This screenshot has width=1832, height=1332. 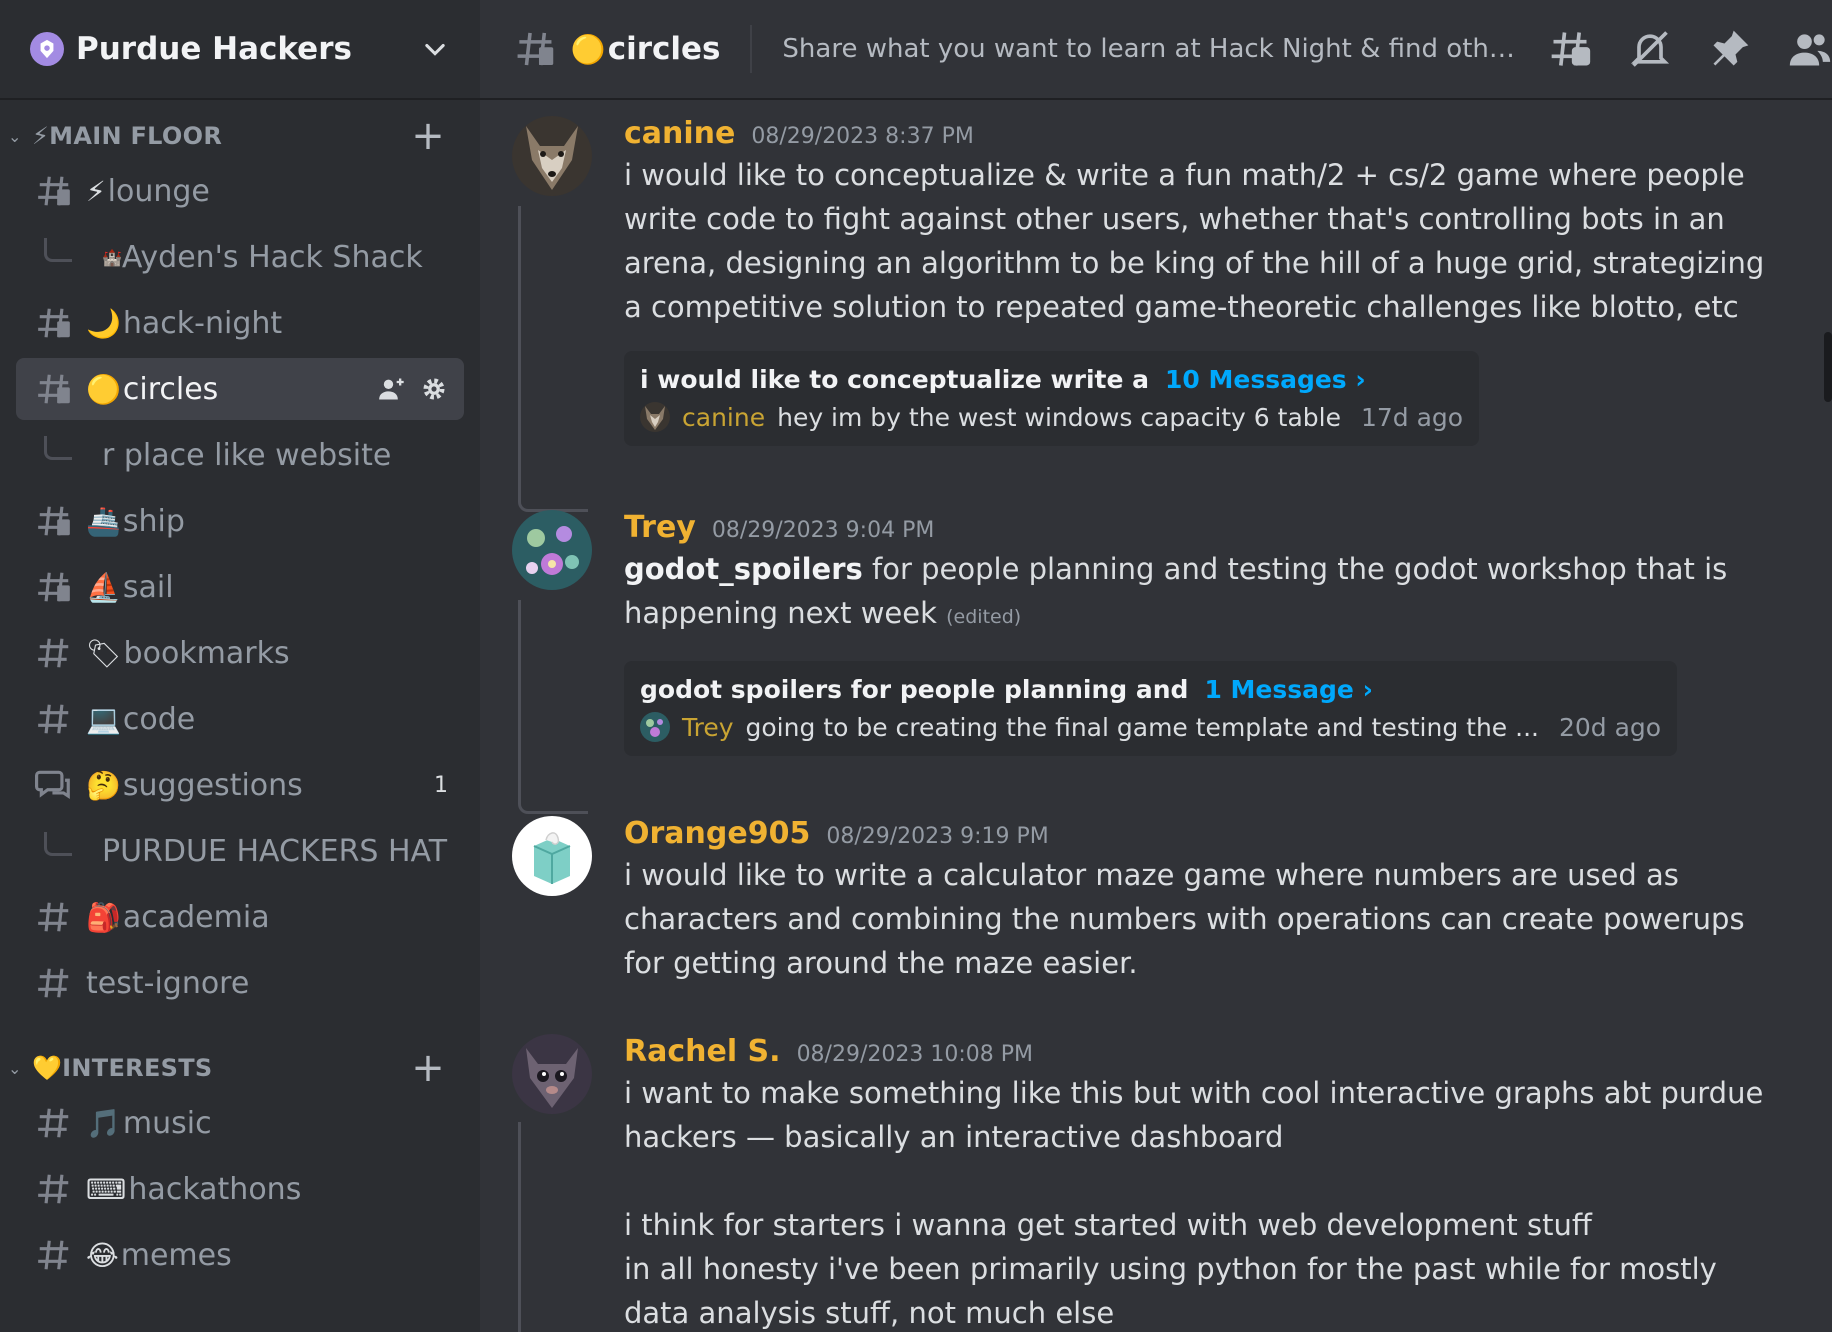 I want to click on channel-sail: ⛵ sail, so click(x=240, y=587).